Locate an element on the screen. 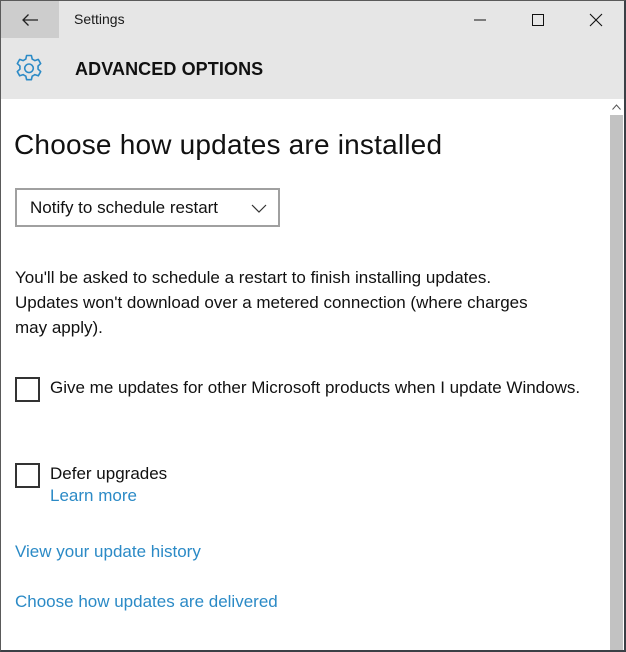  install-mode-dropdown: Notify to schedule restart is located at coordinates (147, 207).